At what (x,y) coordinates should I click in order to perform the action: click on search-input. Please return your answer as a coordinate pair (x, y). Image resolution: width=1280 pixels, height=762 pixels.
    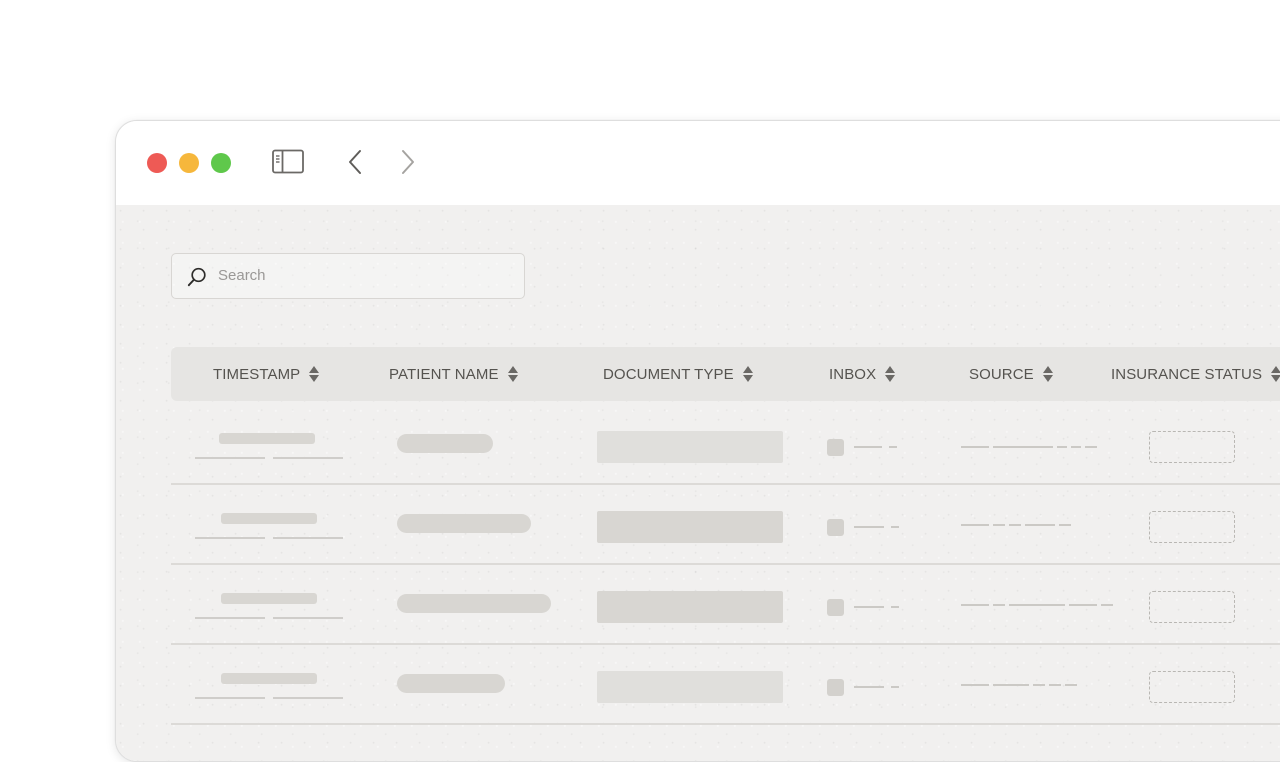
    Looking at the image, I should click on (363, 275).